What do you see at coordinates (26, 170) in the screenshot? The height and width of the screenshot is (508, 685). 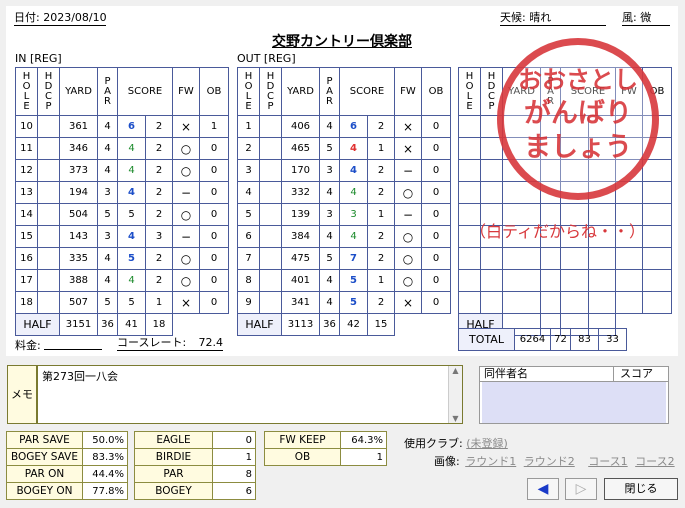 I see `hole-number: 12` at bounding box center [26, 170].